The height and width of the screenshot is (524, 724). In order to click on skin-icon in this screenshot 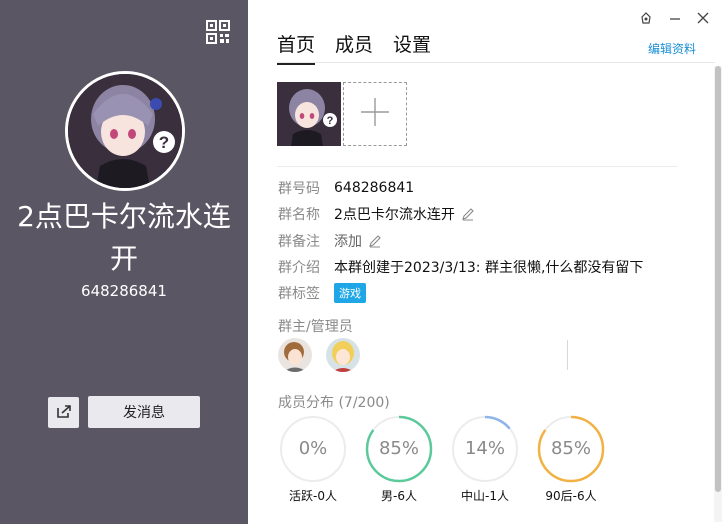, I will do `click(646, 18)`.